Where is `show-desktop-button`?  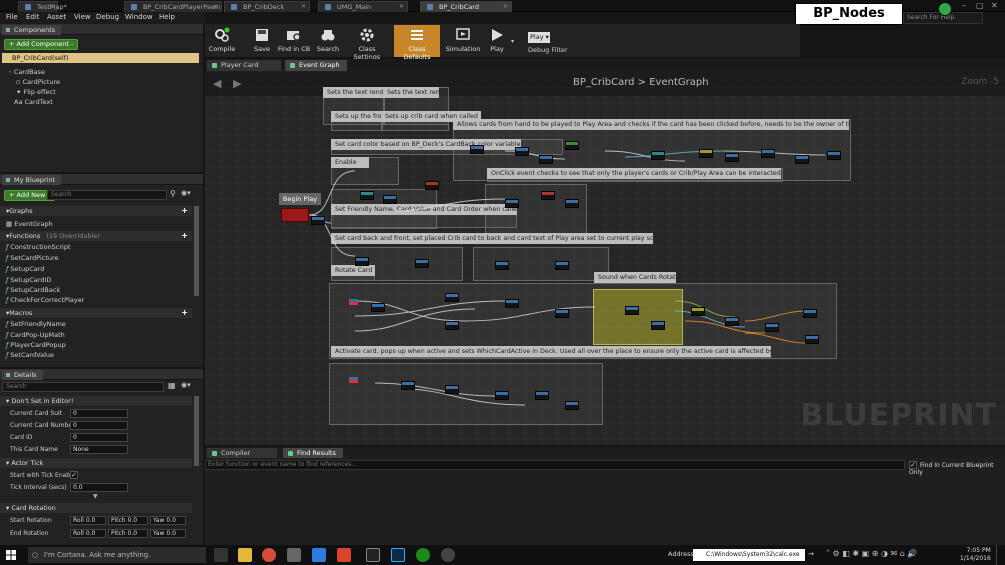
show-desktop-button is located at coordinates (1000, 555).